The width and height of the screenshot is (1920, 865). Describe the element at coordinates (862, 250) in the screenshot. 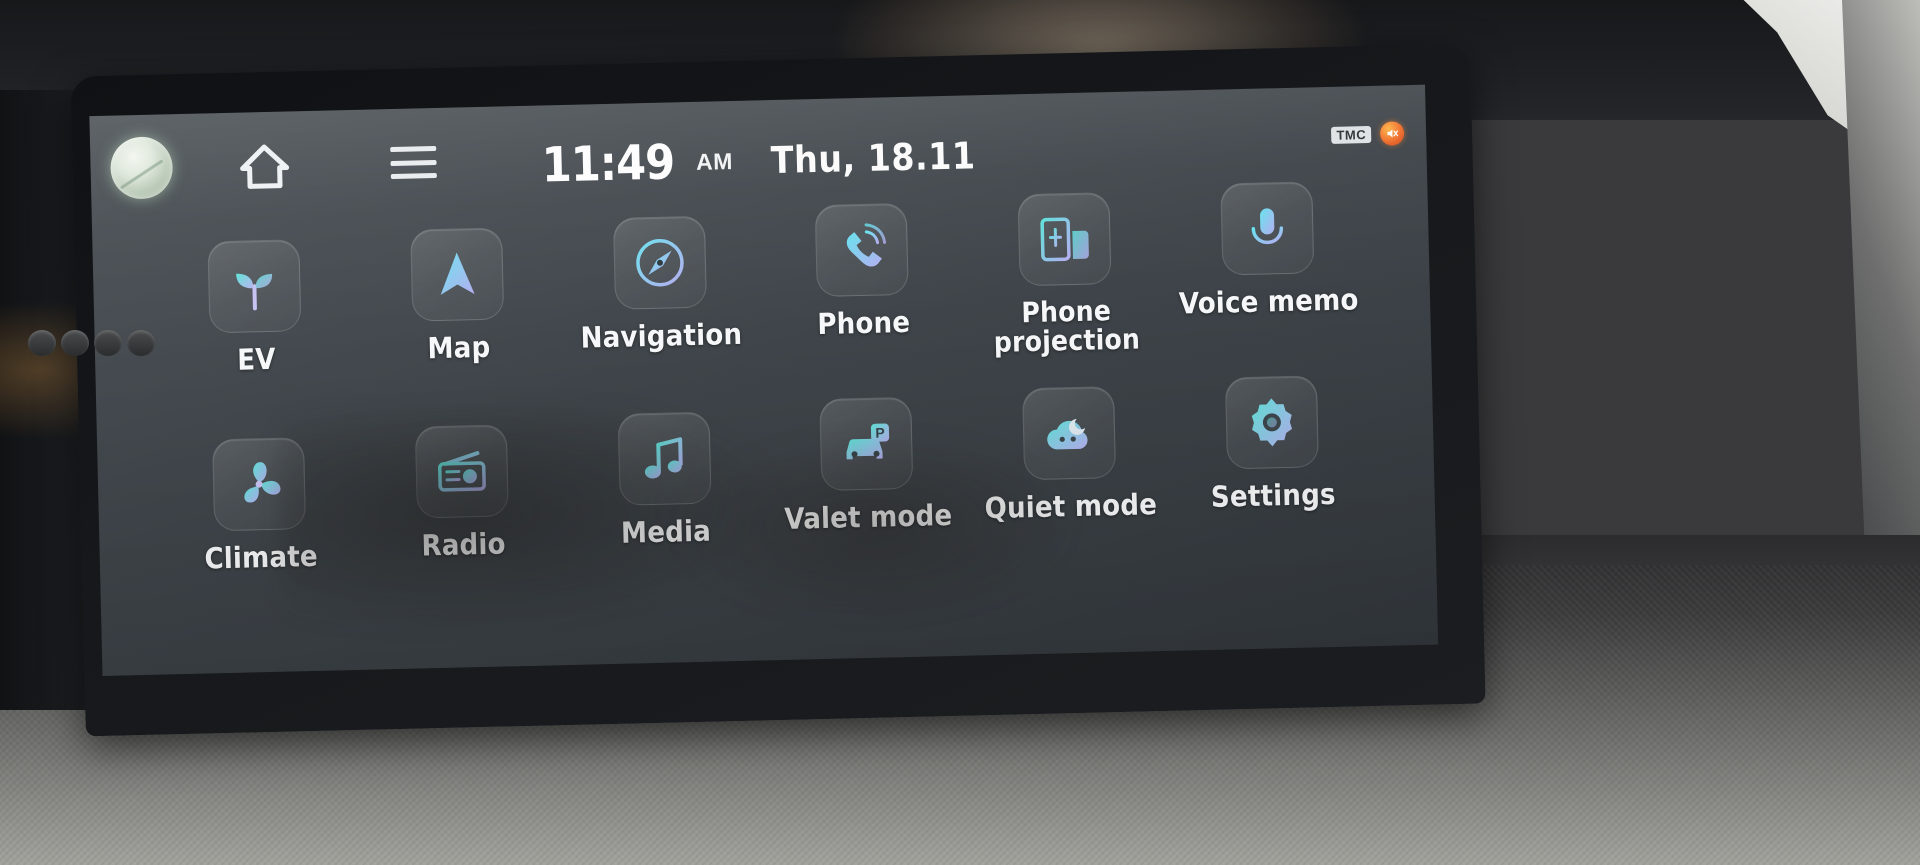

I see `phone-handset-icon` at that location.